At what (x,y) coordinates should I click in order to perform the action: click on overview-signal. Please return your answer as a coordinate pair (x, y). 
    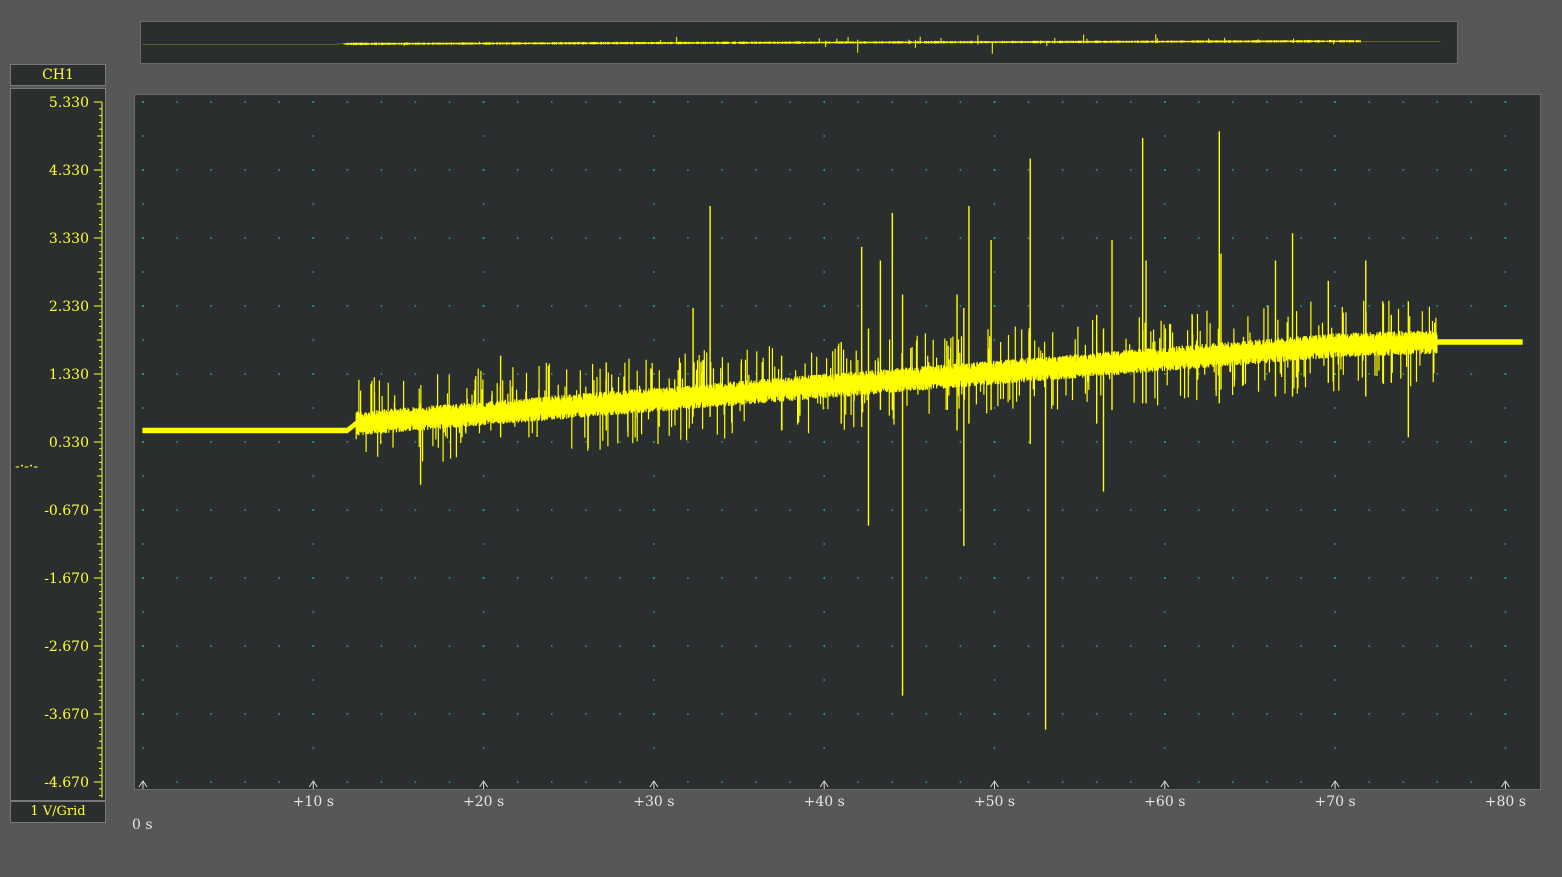
    Looking at the image, I should click on (791, 42).